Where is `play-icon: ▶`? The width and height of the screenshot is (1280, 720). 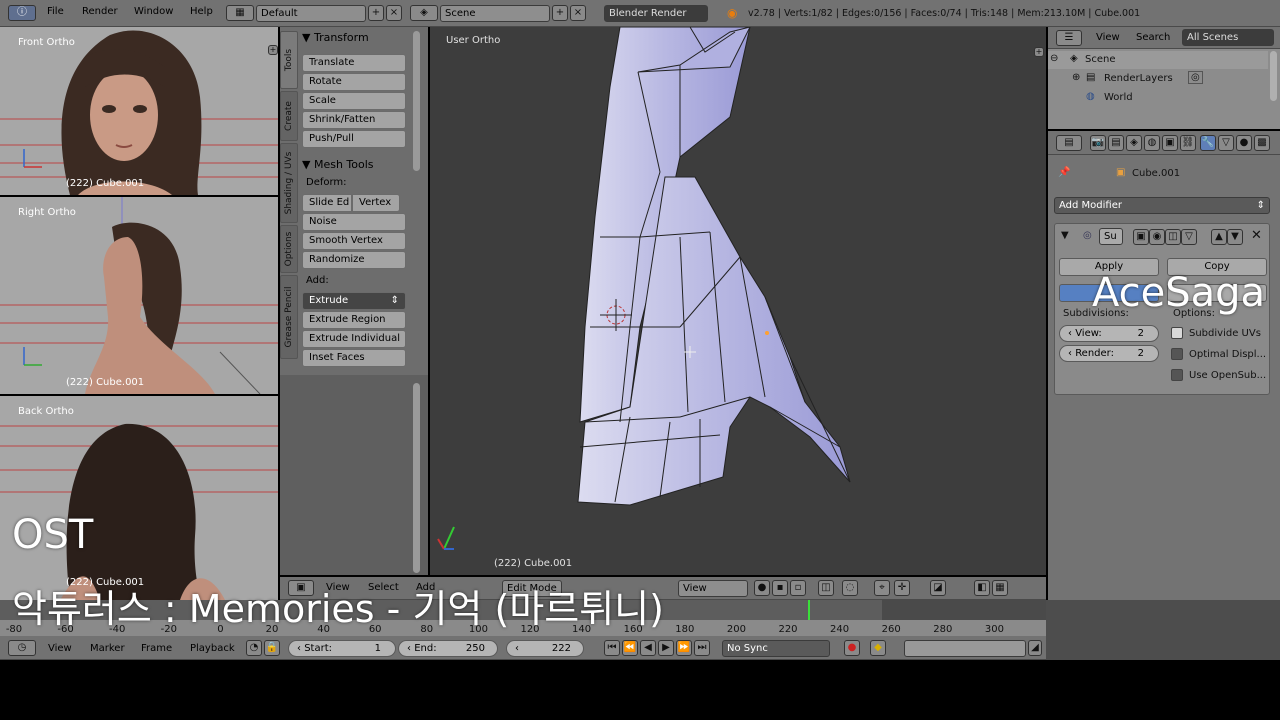
play-icon: ▶ is located at coordinates (666, 648).